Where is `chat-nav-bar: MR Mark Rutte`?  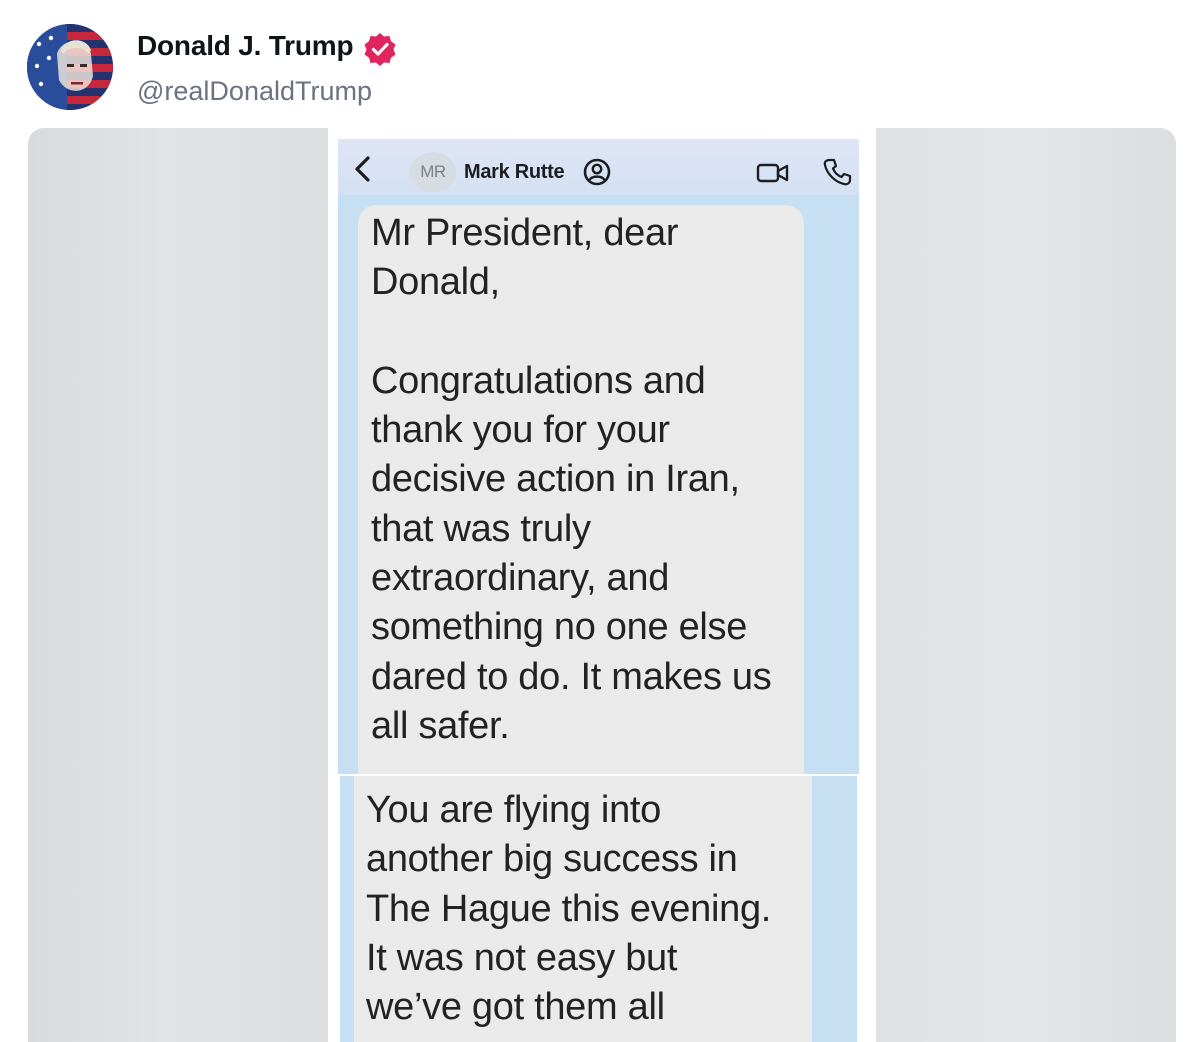 chat-nav-bar: MR Mark Rutte is located at coordinates (598, 167).